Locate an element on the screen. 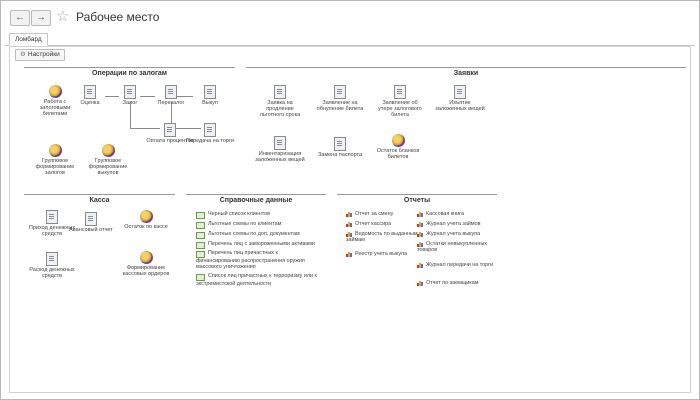  report-loans-statement: Ведомость по выданным займам is located at coordinates (382, 237).